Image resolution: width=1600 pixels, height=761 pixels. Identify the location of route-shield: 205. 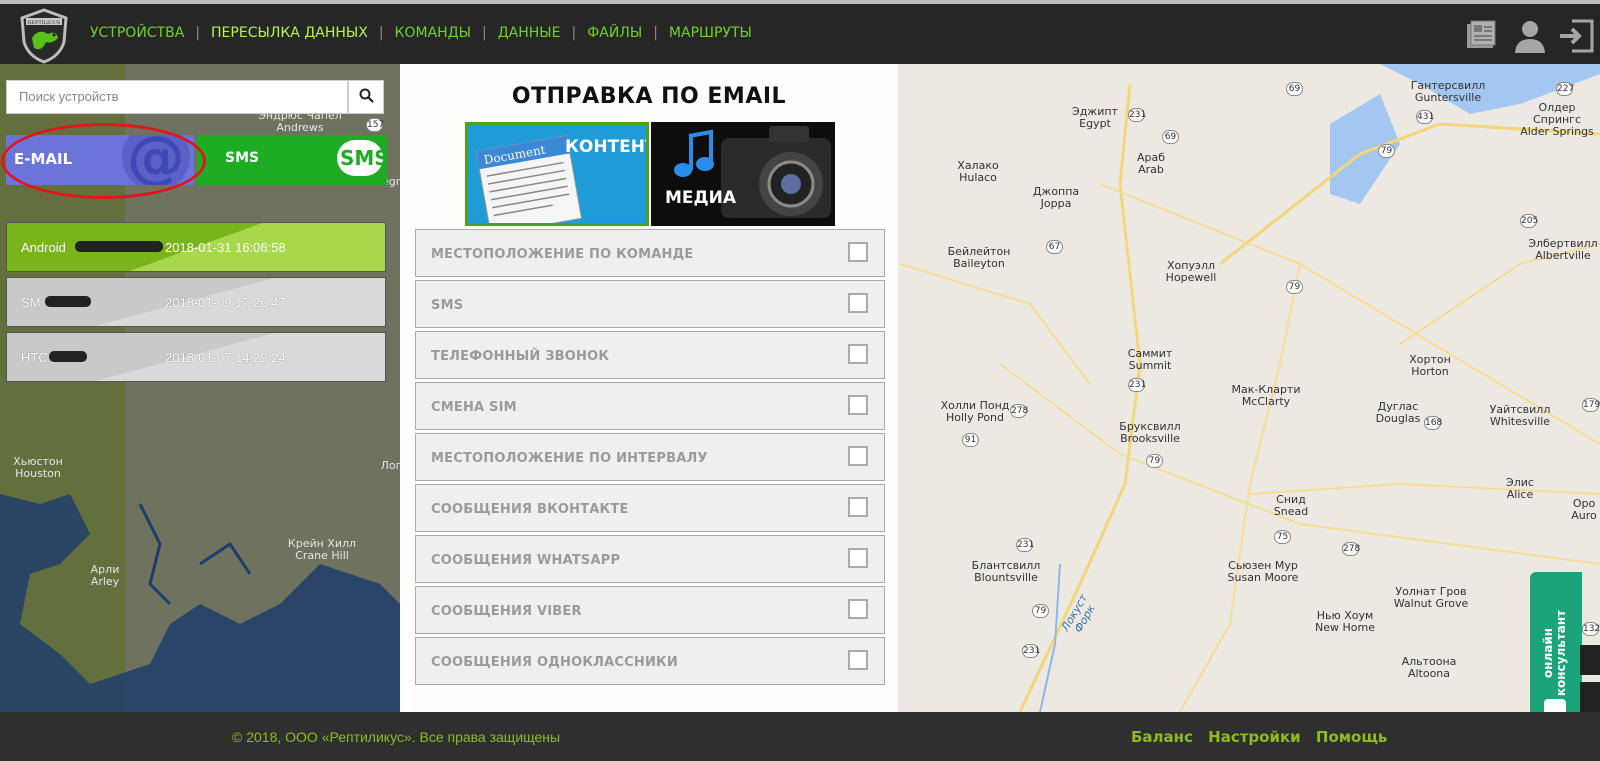
(1529, 221).